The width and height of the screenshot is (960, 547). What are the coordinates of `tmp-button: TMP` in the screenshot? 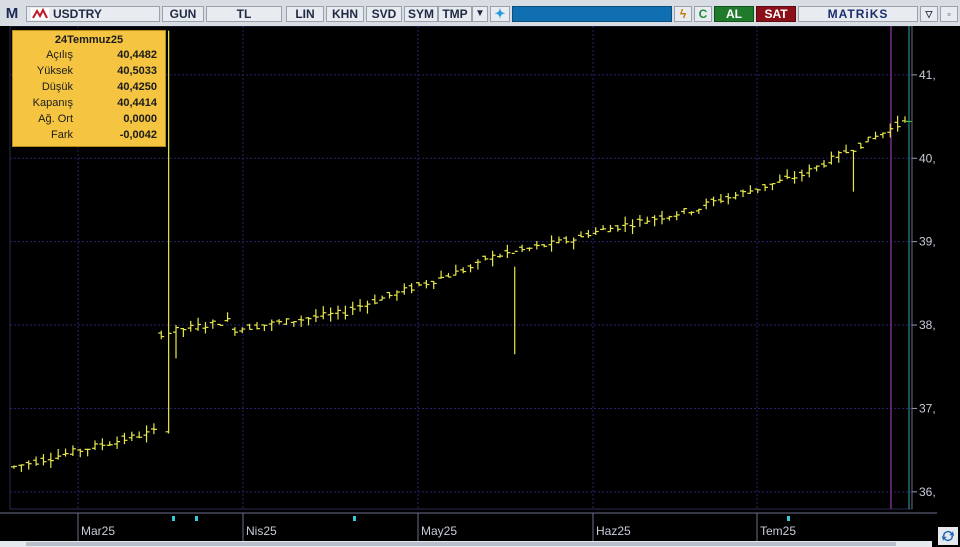 It's located at (455, 14).